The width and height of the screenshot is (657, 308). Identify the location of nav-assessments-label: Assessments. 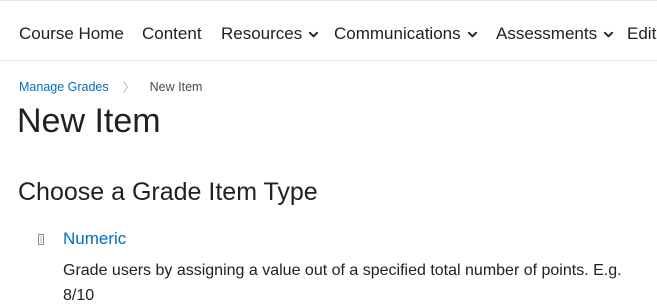
(547, 33).